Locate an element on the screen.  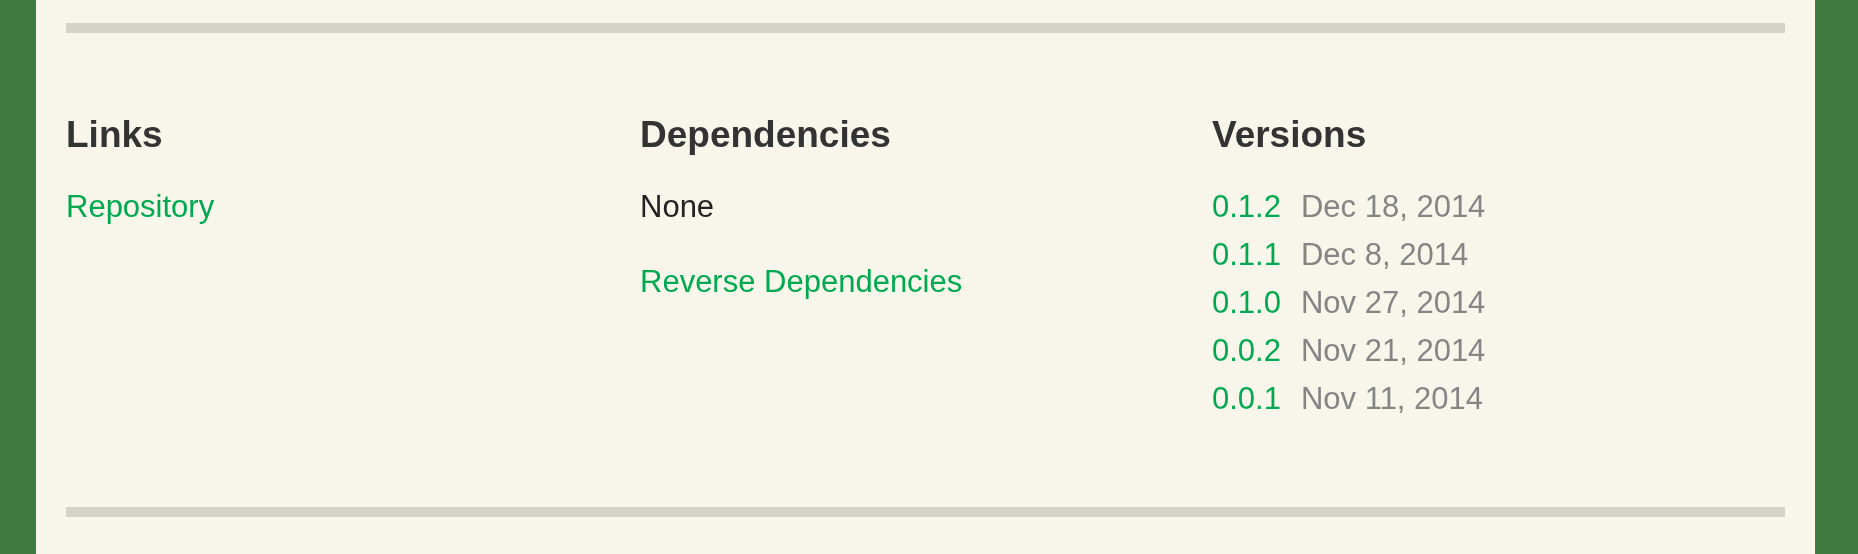
version-date: Nov 21, 2014 is located at coordinates (1393, 351).